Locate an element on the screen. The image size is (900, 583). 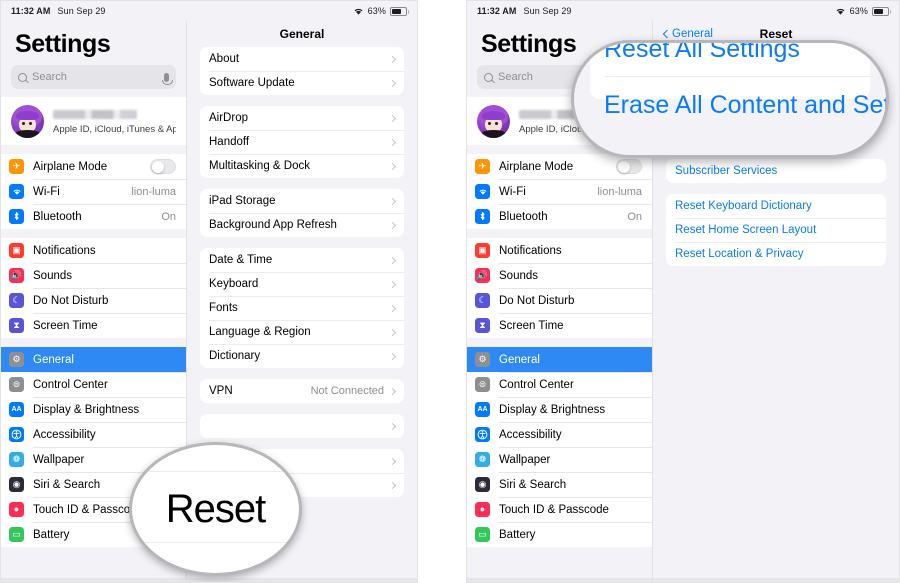
sidebar-item-siri-search: ◉ Siri & Search is located at coordinates (559, 484).